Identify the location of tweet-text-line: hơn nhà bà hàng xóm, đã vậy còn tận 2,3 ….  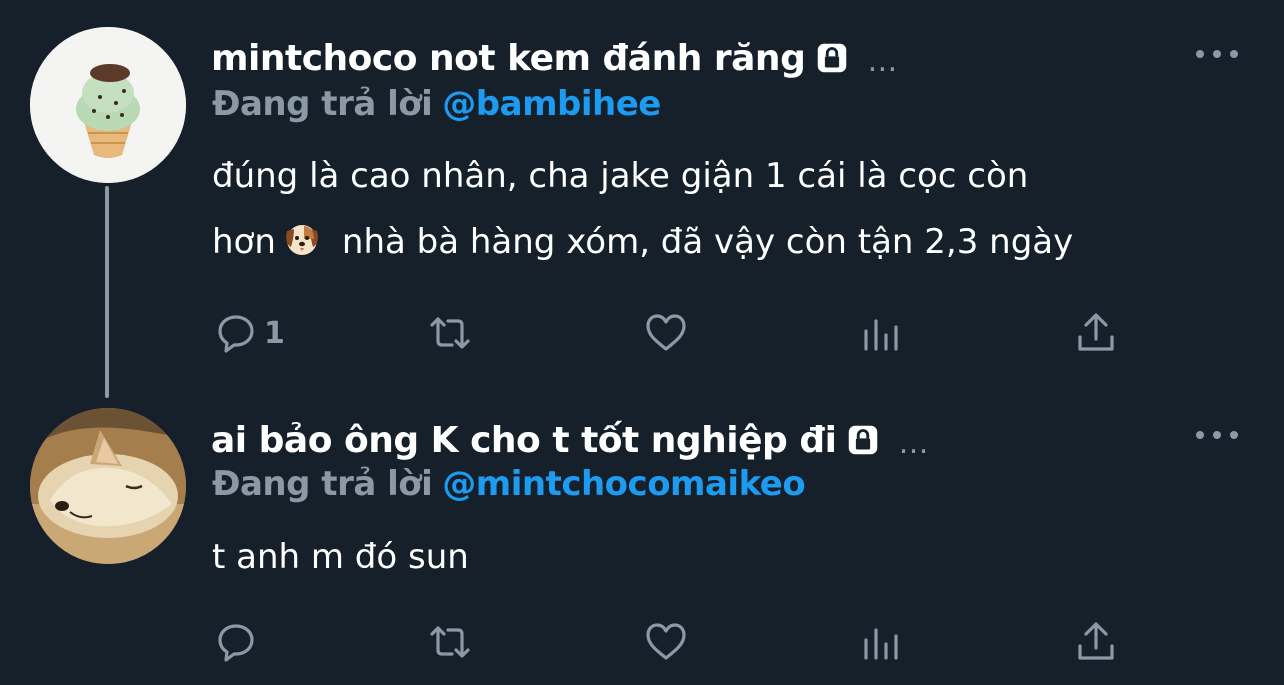
(732, 242).